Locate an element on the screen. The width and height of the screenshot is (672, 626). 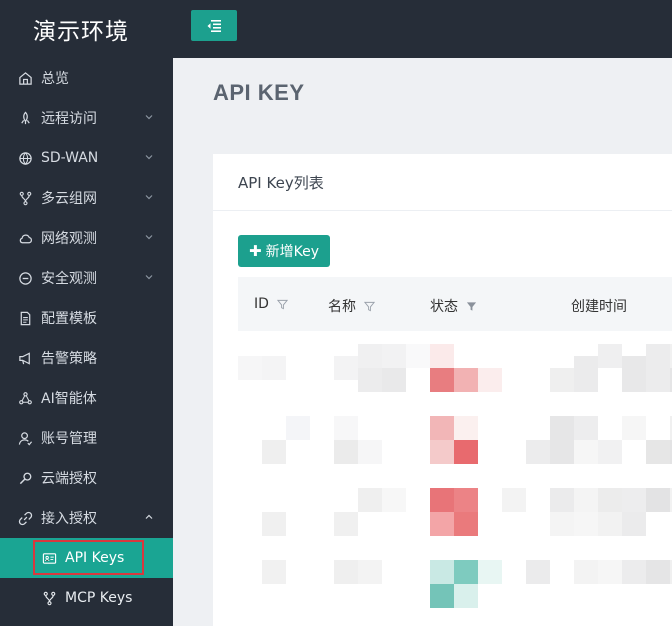
document-icon is located at coordinates (25, 318).